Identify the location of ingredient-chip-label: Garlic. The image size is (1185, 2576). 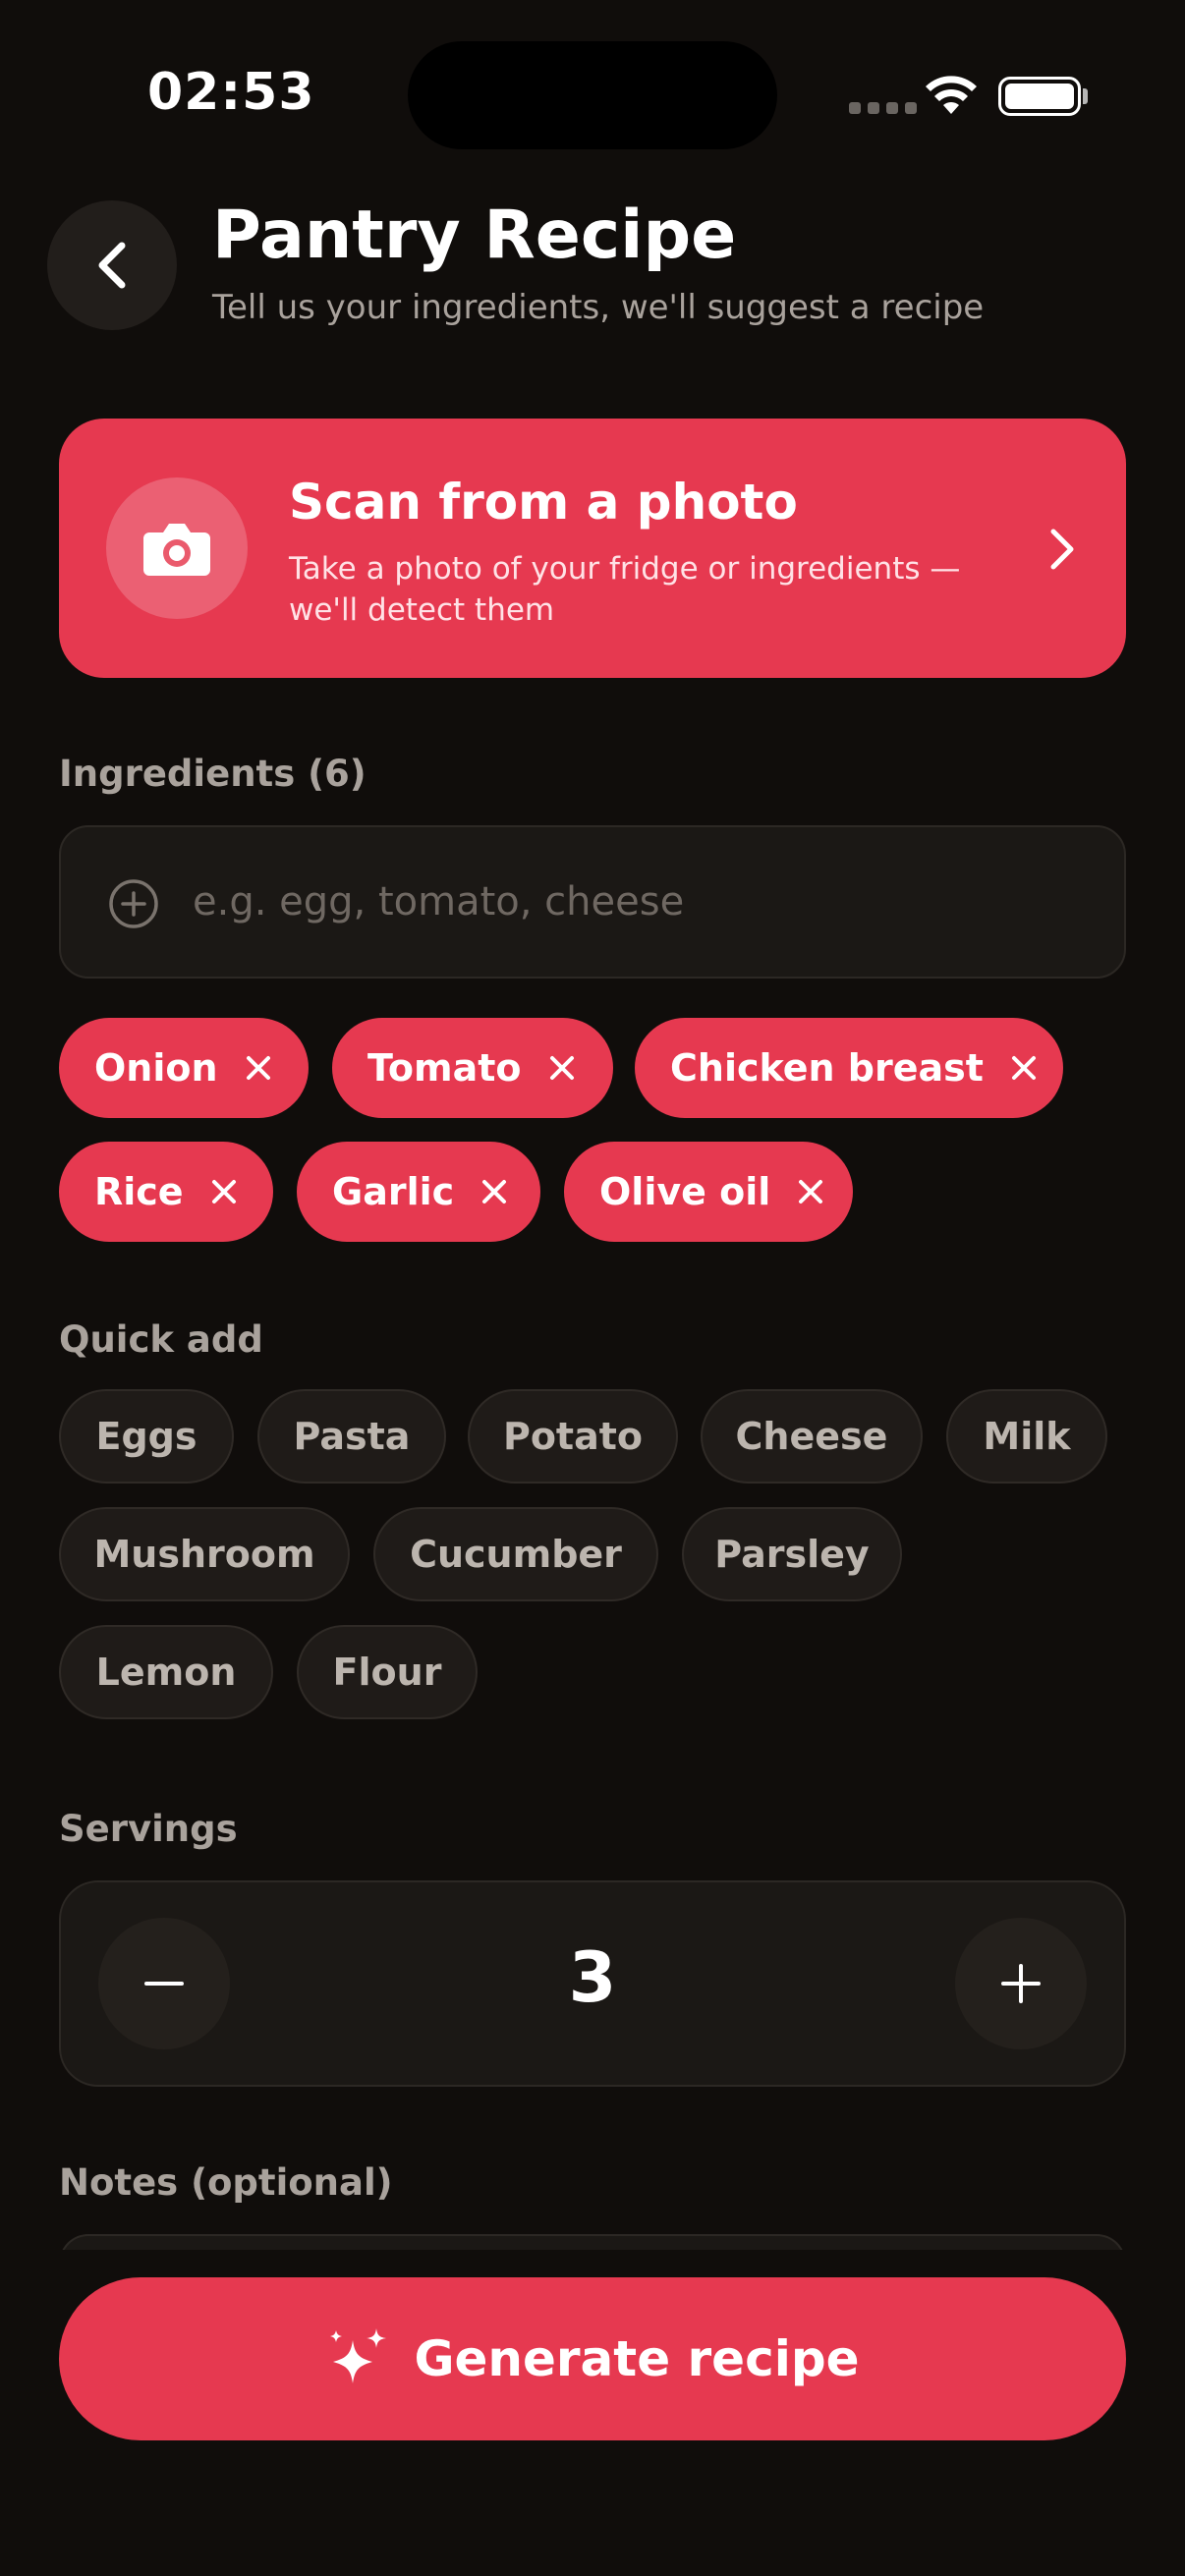
(394, 1191).